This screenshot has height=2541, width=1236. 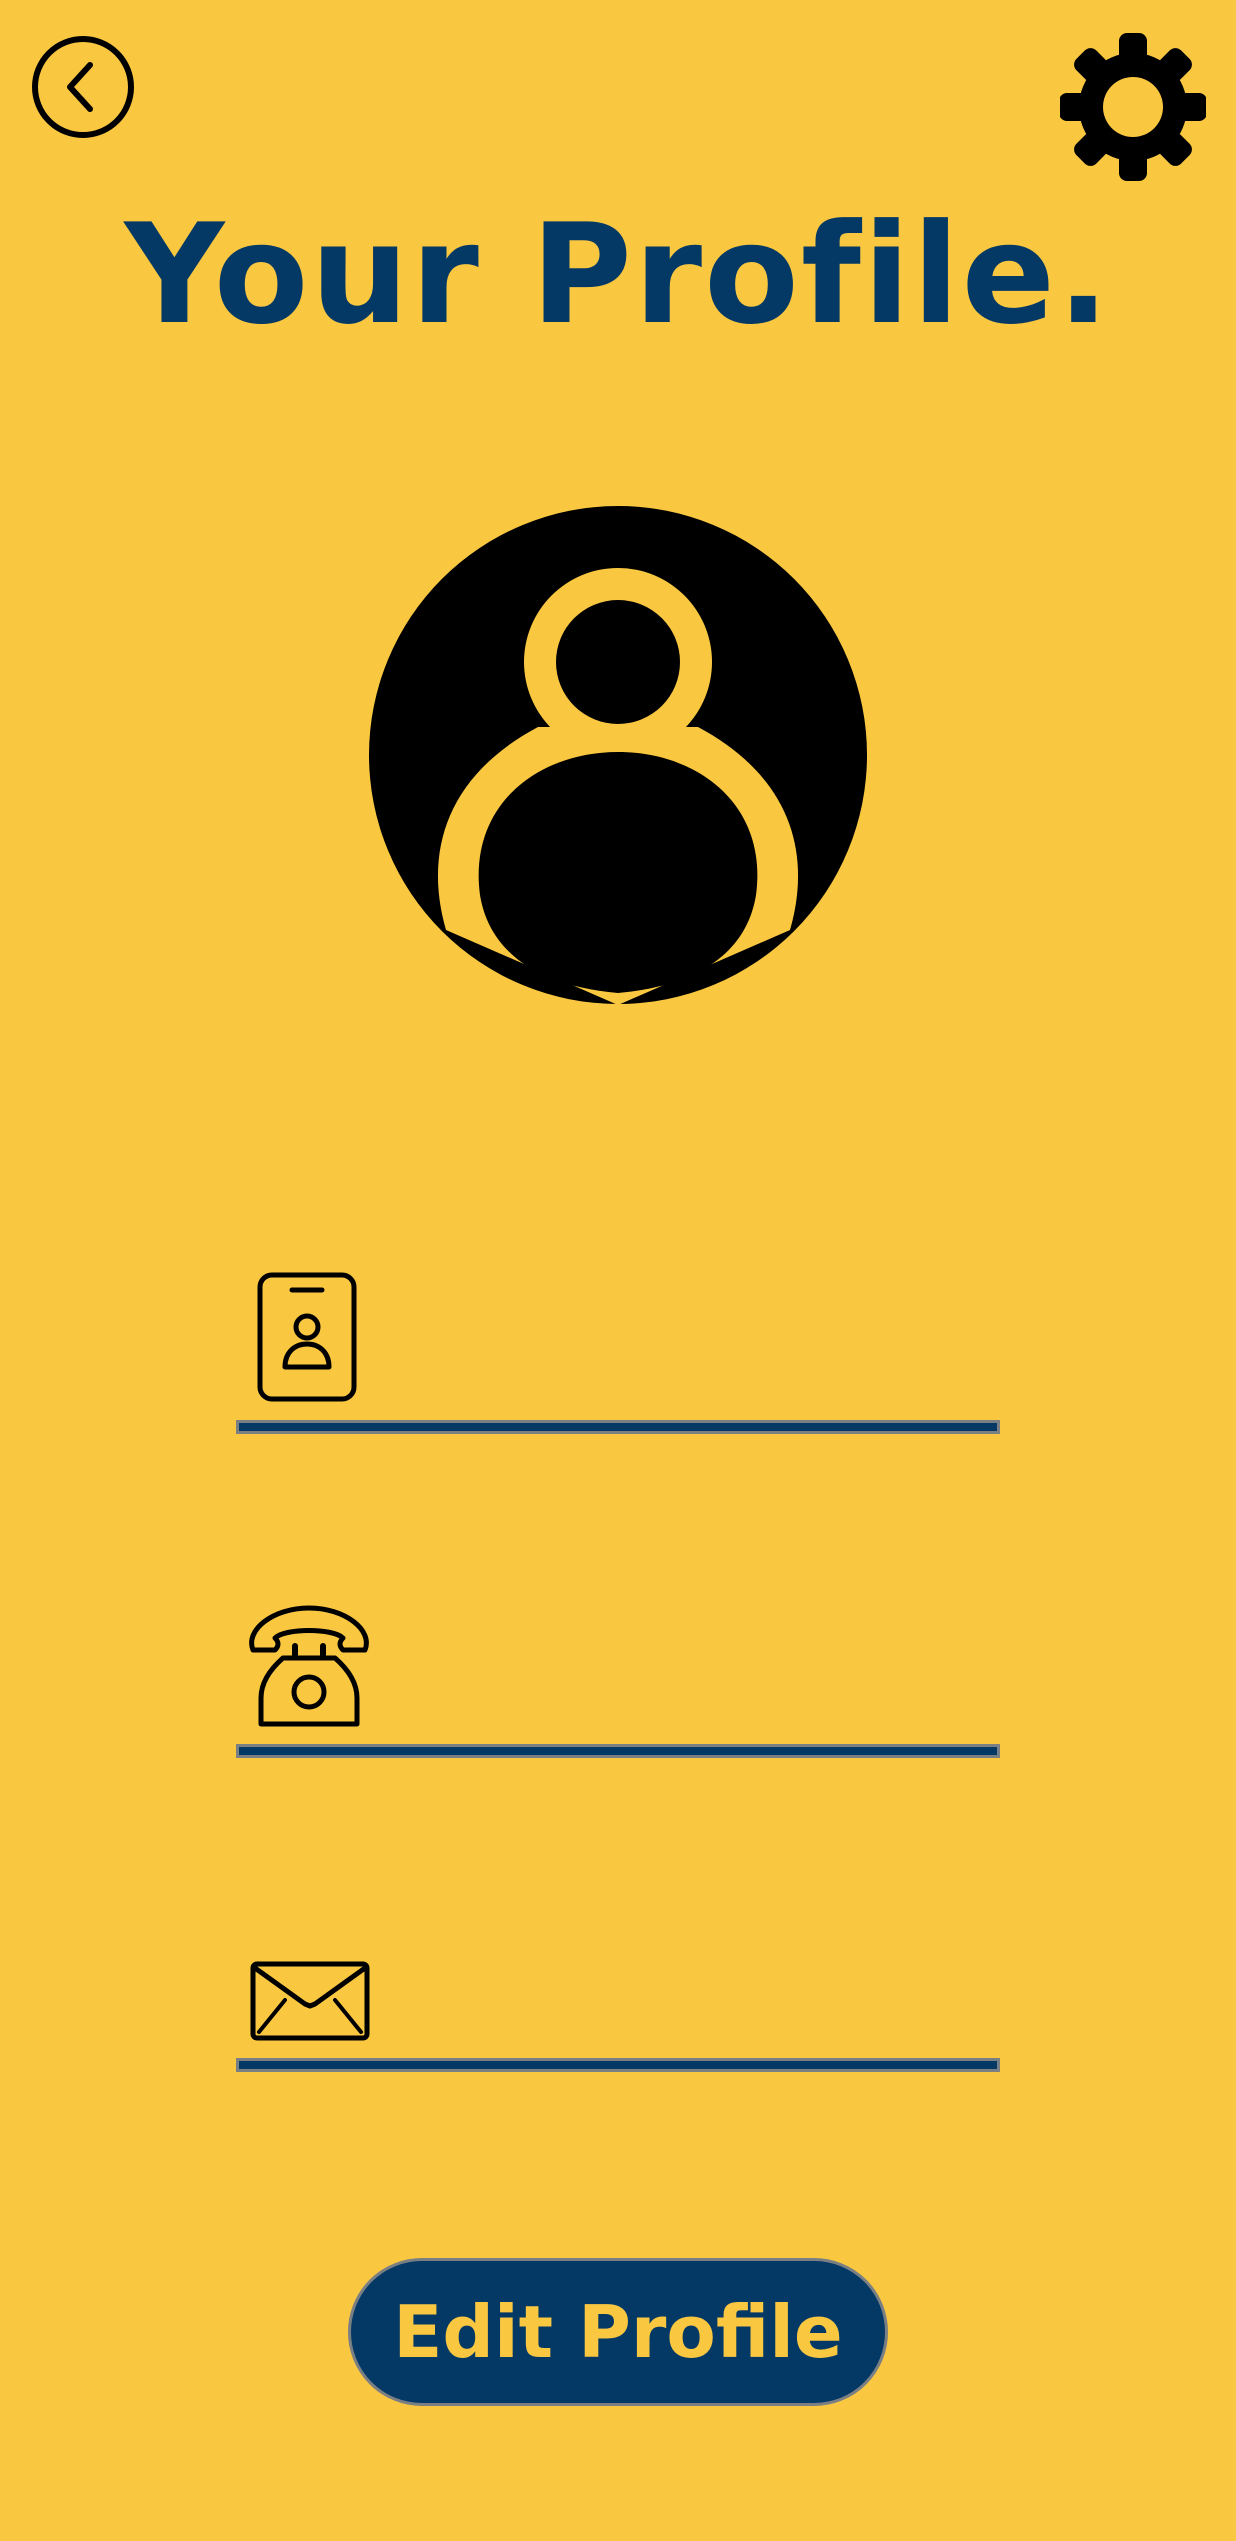 What do you see at coordinates (618, 1427) in the screenshot?
I see `name-field-underline` at bounding box center [618, 1427].